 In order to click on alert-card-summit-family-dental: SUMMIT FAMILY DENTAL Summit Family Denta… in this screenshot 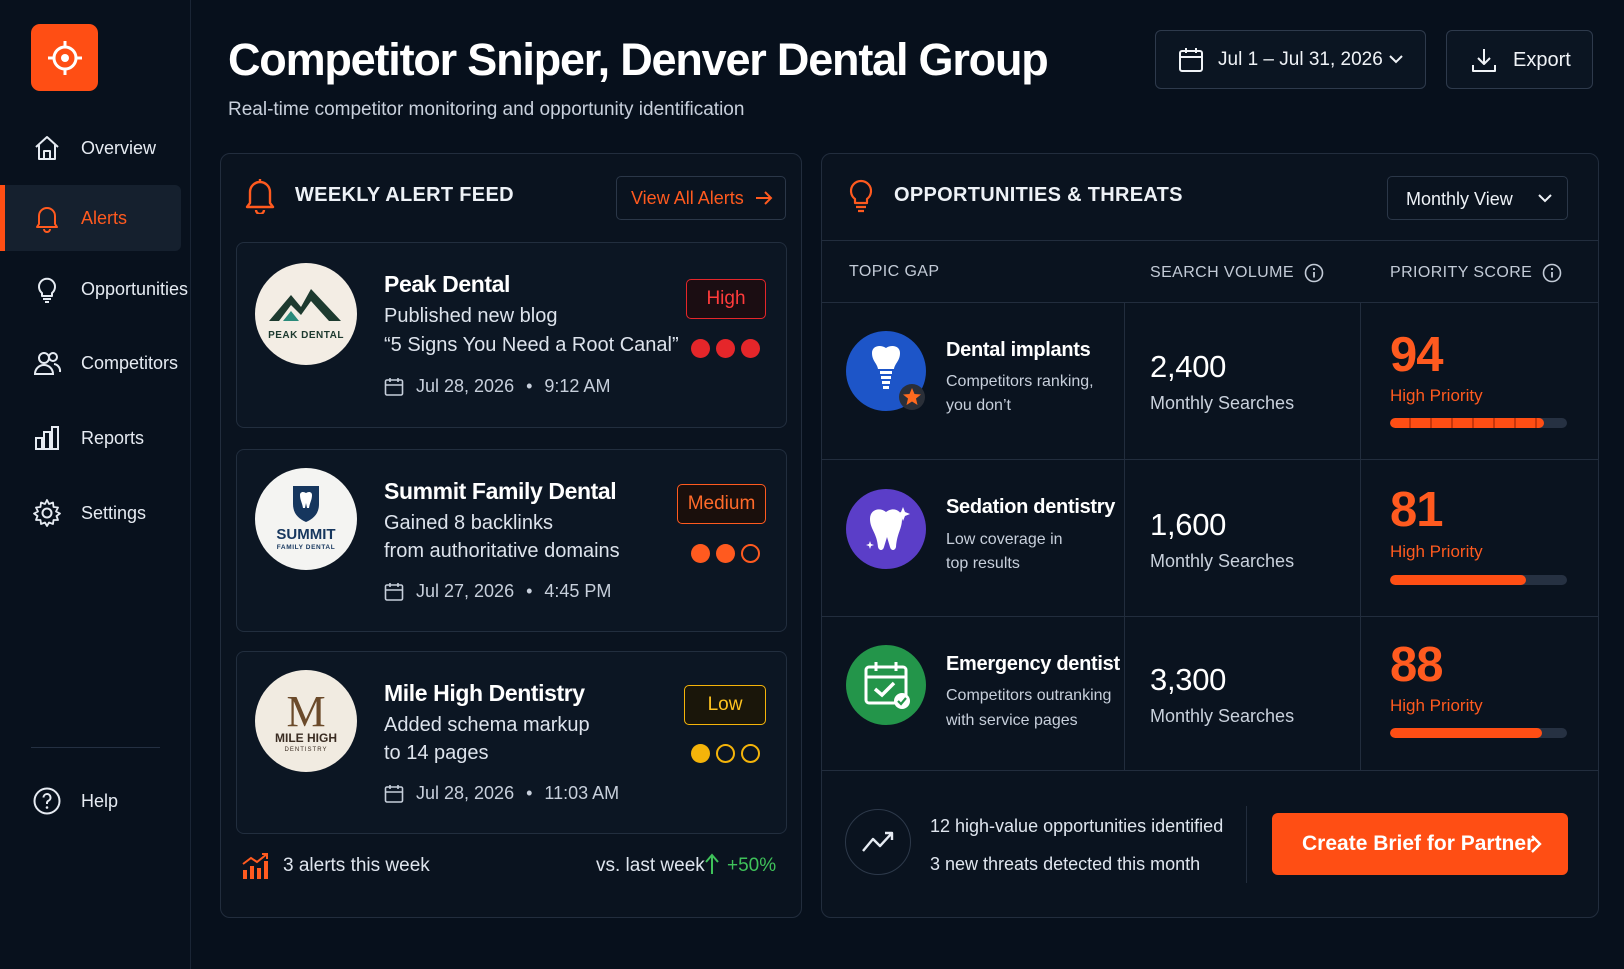, I will do `click(511, 540)`.